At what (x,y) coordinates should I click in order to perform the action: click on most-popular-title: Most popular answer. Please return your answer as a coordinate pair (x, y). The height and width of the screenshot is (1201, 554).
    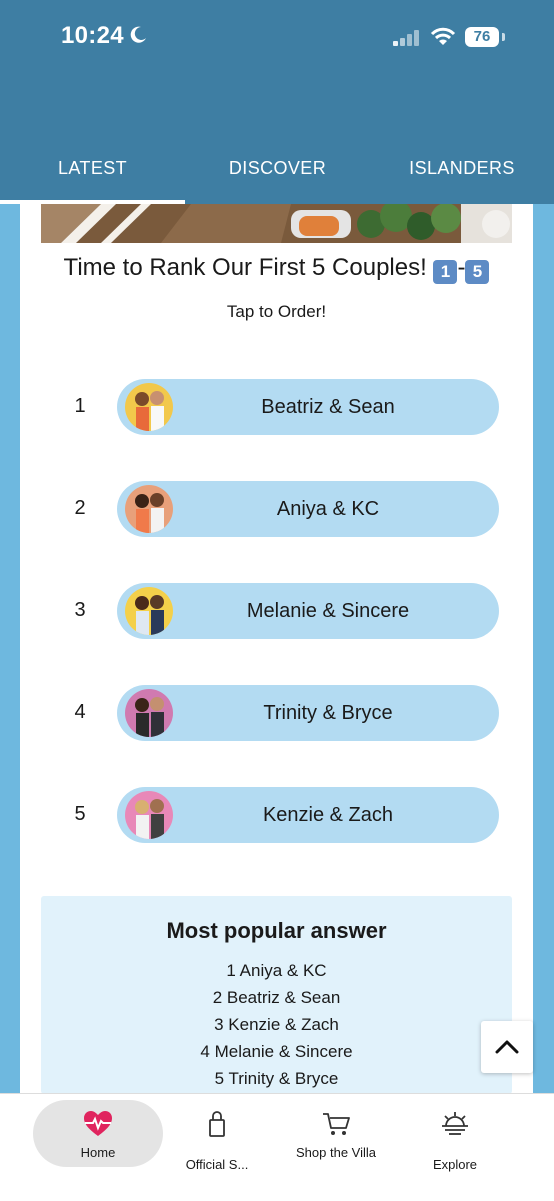
    Looking at the image, I should click on (276, 930).